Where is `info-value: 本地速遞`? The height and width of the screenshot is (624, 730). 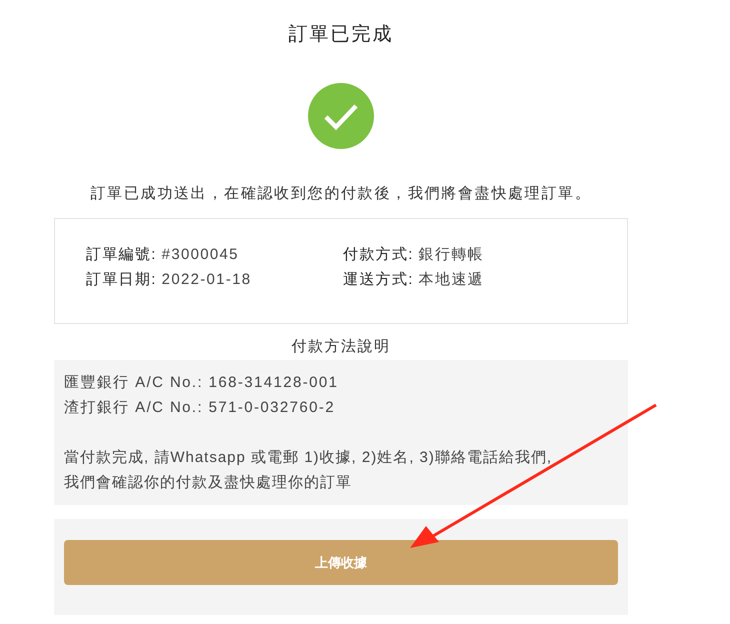 info-value: 本地速遞 is located at coordinates (451, 280).